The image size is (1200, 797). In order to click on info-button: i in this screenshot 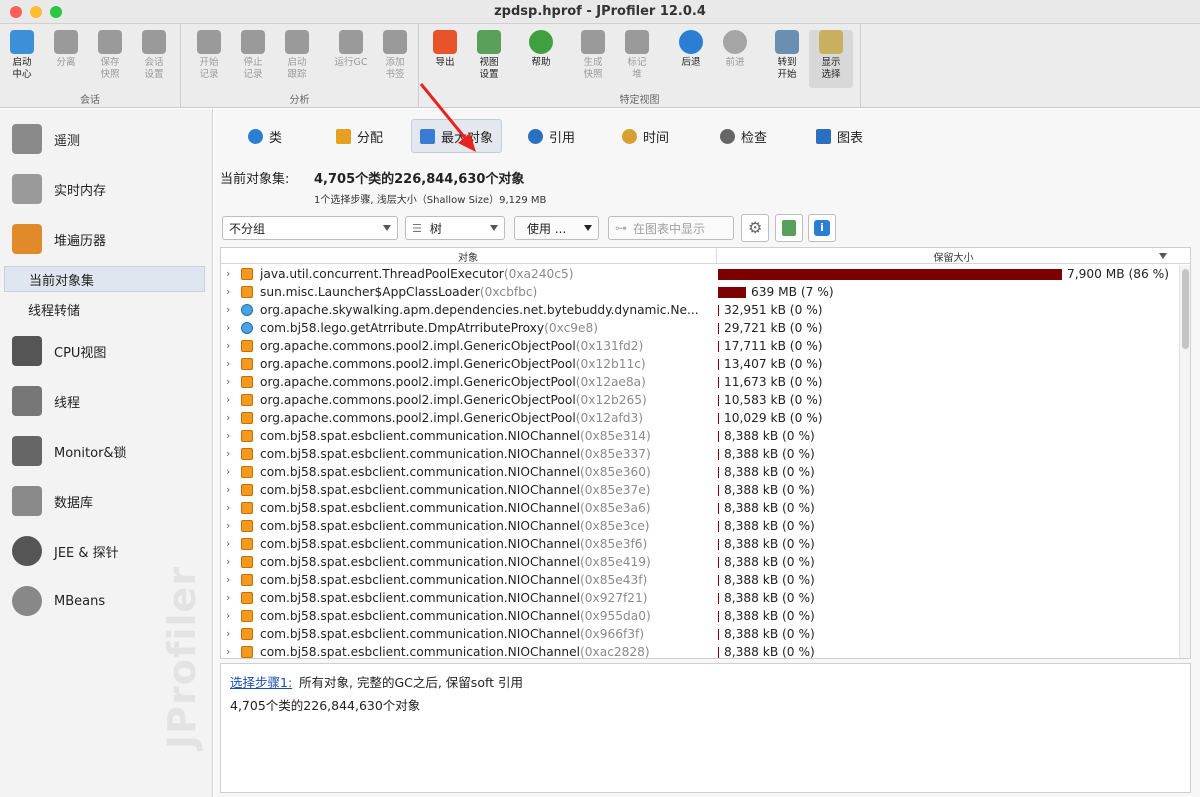, I will do `click(822, 228)`.